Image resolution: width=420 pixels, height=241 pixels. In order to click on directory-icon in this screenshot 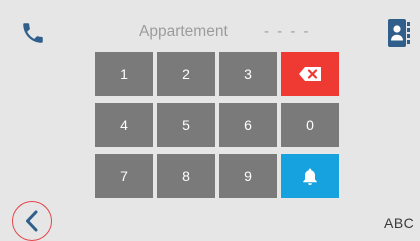, I will do `click(399, 33)`.